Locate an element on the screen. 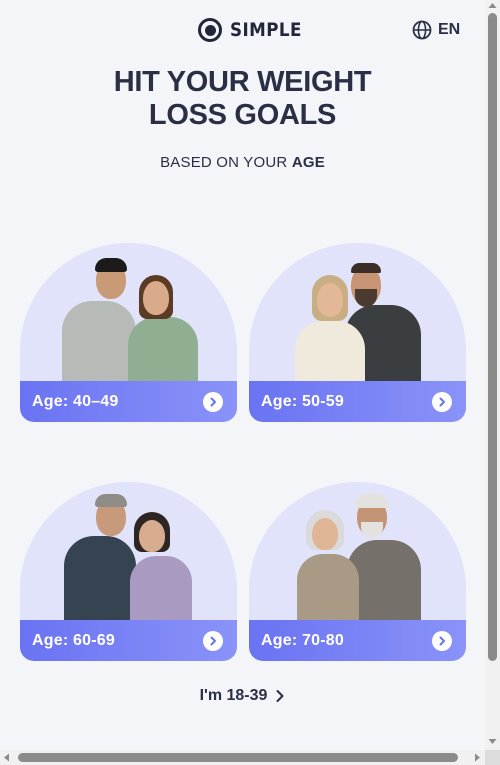 Image resolution: width=500 pixels, height=765 pixels. chevron-right-icon is located at coordinates (280, 696).